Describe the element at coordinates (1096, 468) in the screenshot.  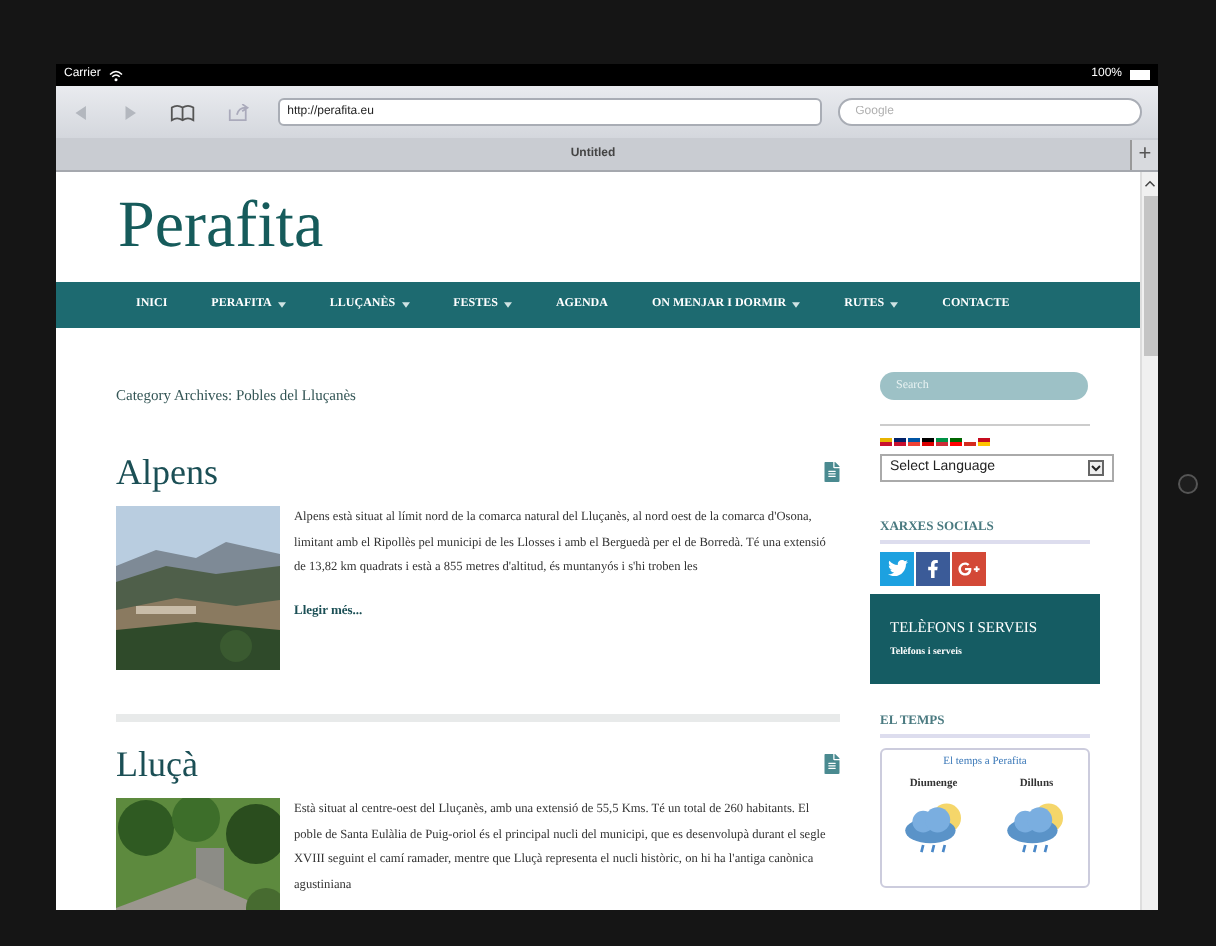
I see `dropdown-icon` at that location.